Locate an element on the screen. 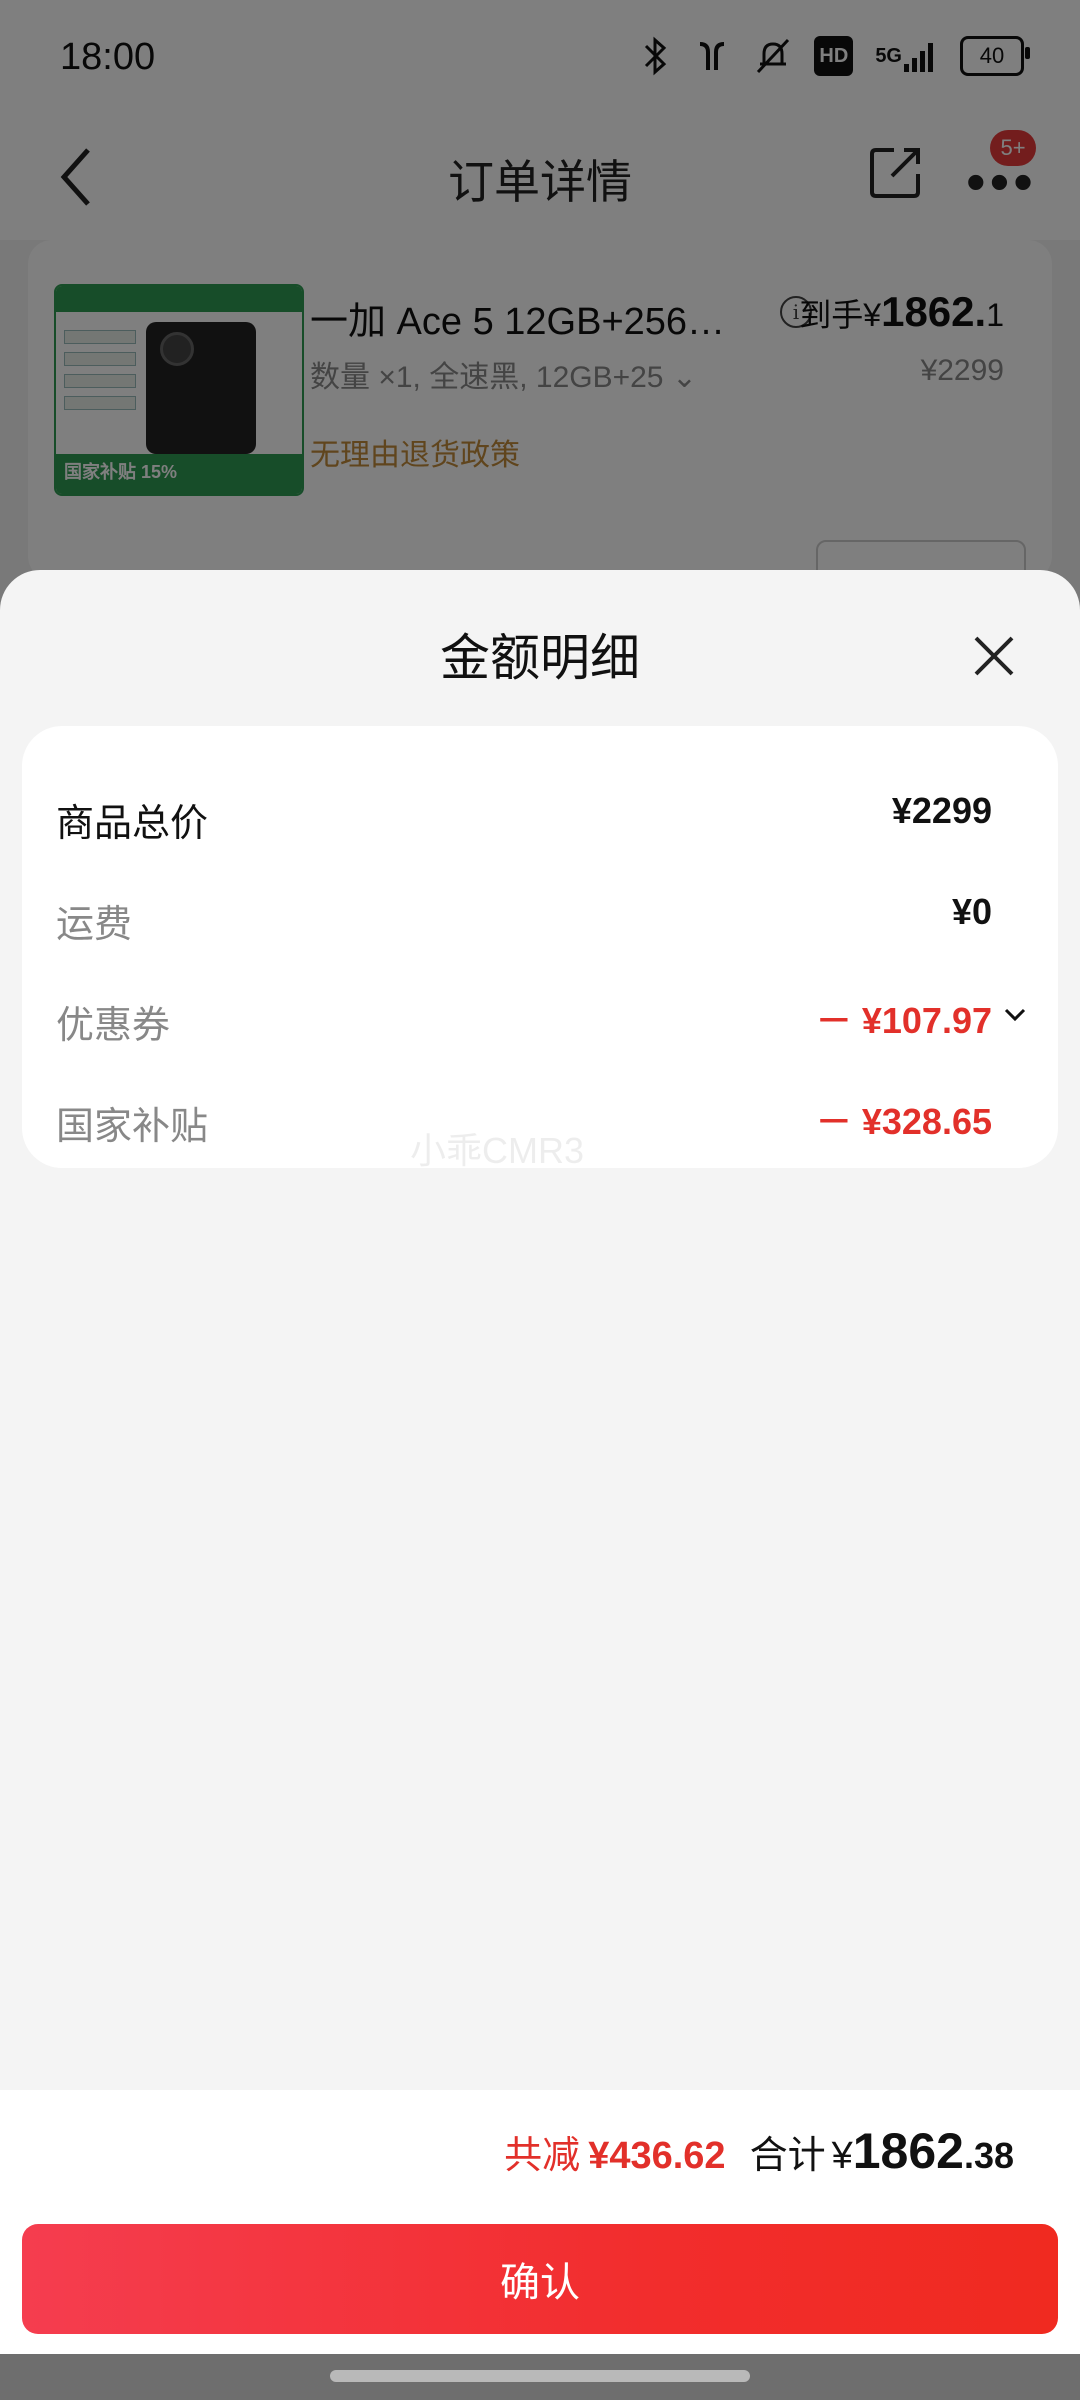 Image resolution: width=1080 pixels, height=2400 pixels. row-value: － ¥107.97 is located at coordinates (903, 1020).